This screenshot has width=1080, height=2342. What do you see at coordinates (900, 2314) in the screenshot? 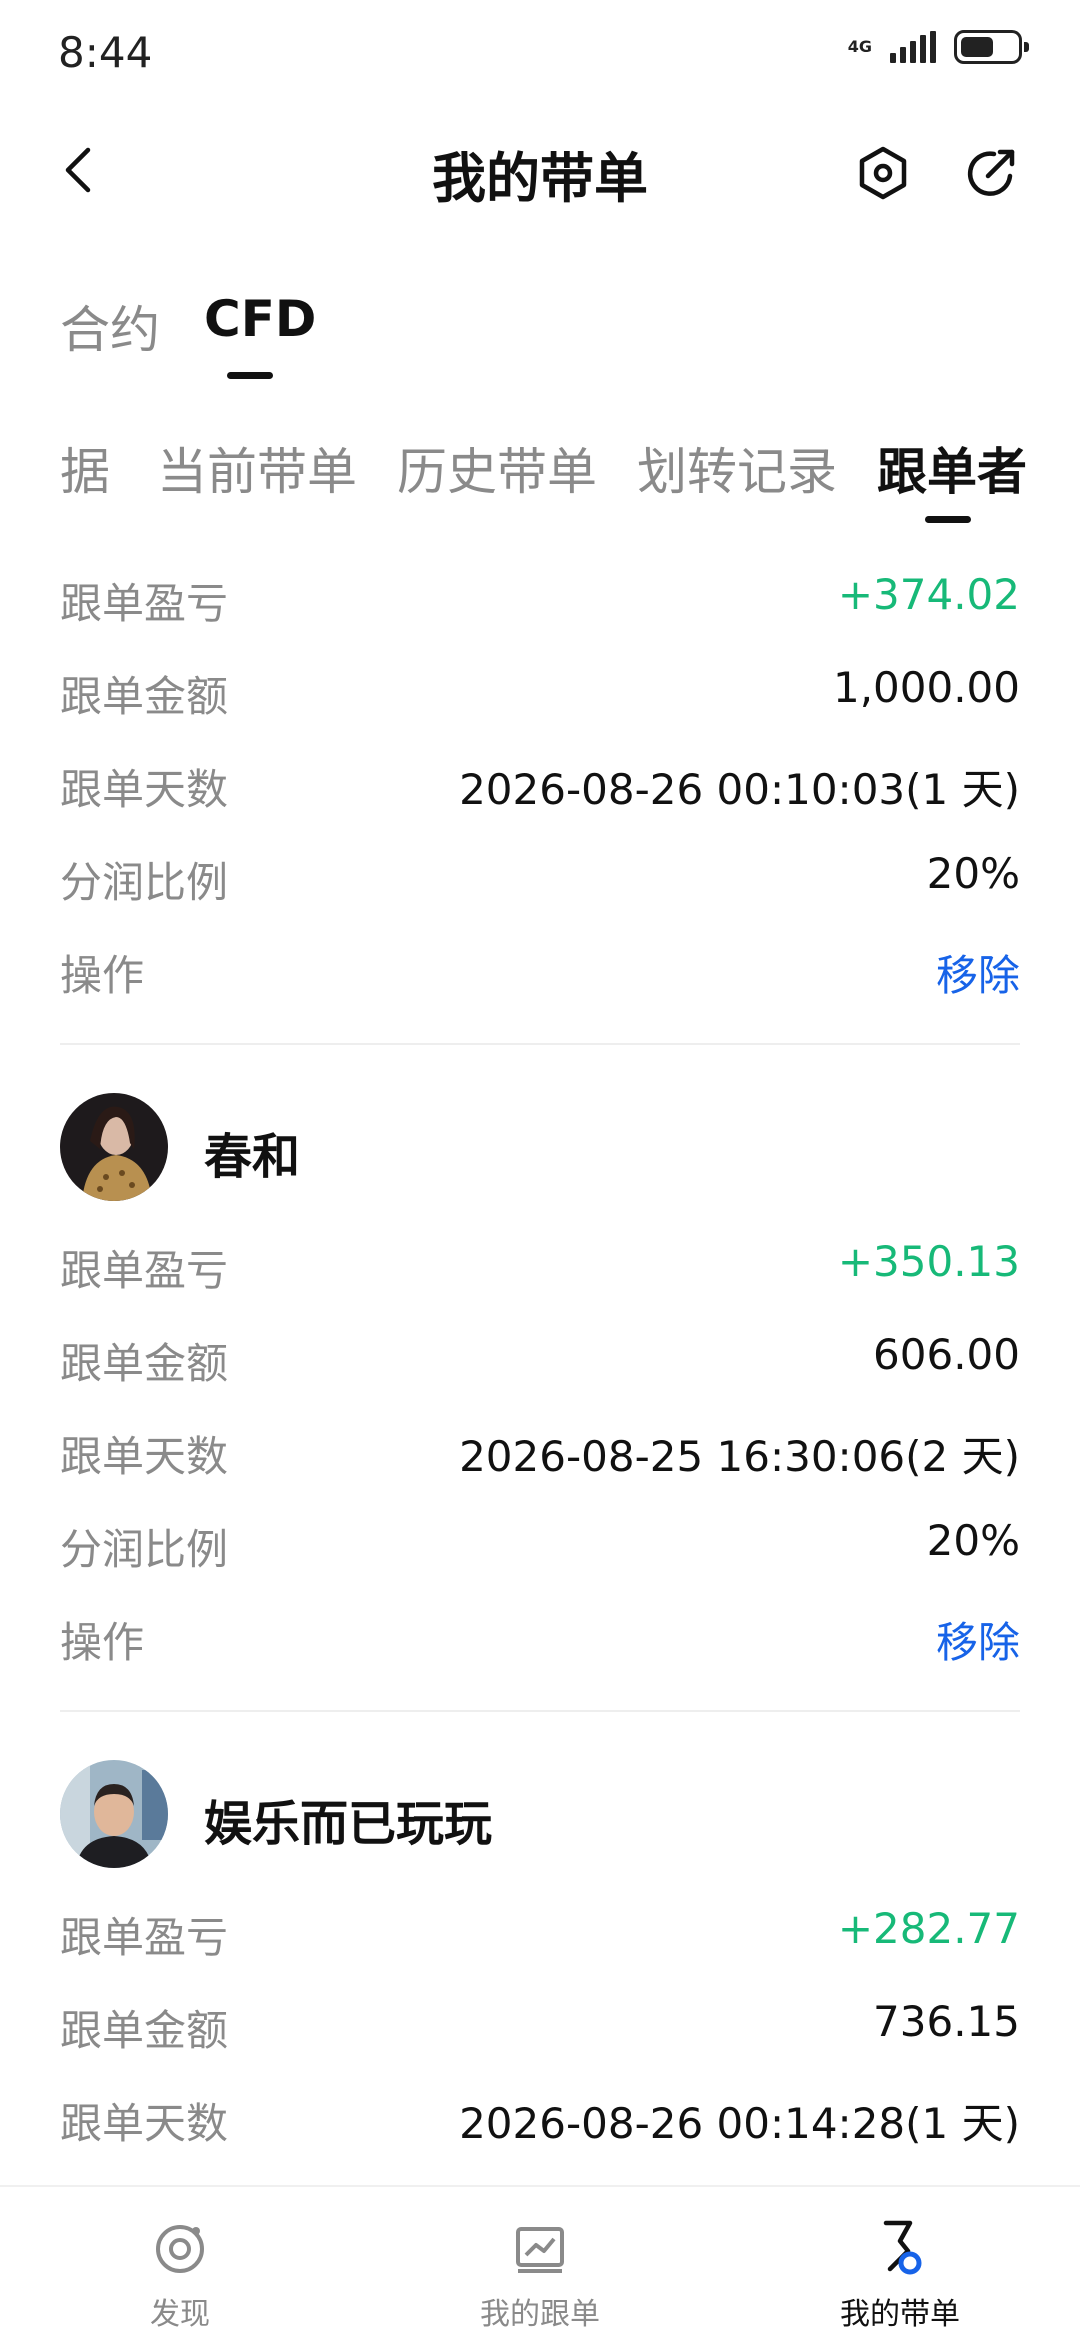
I see `nav-my-lead-label: 我的带单` at bounding box center [900, 2314].